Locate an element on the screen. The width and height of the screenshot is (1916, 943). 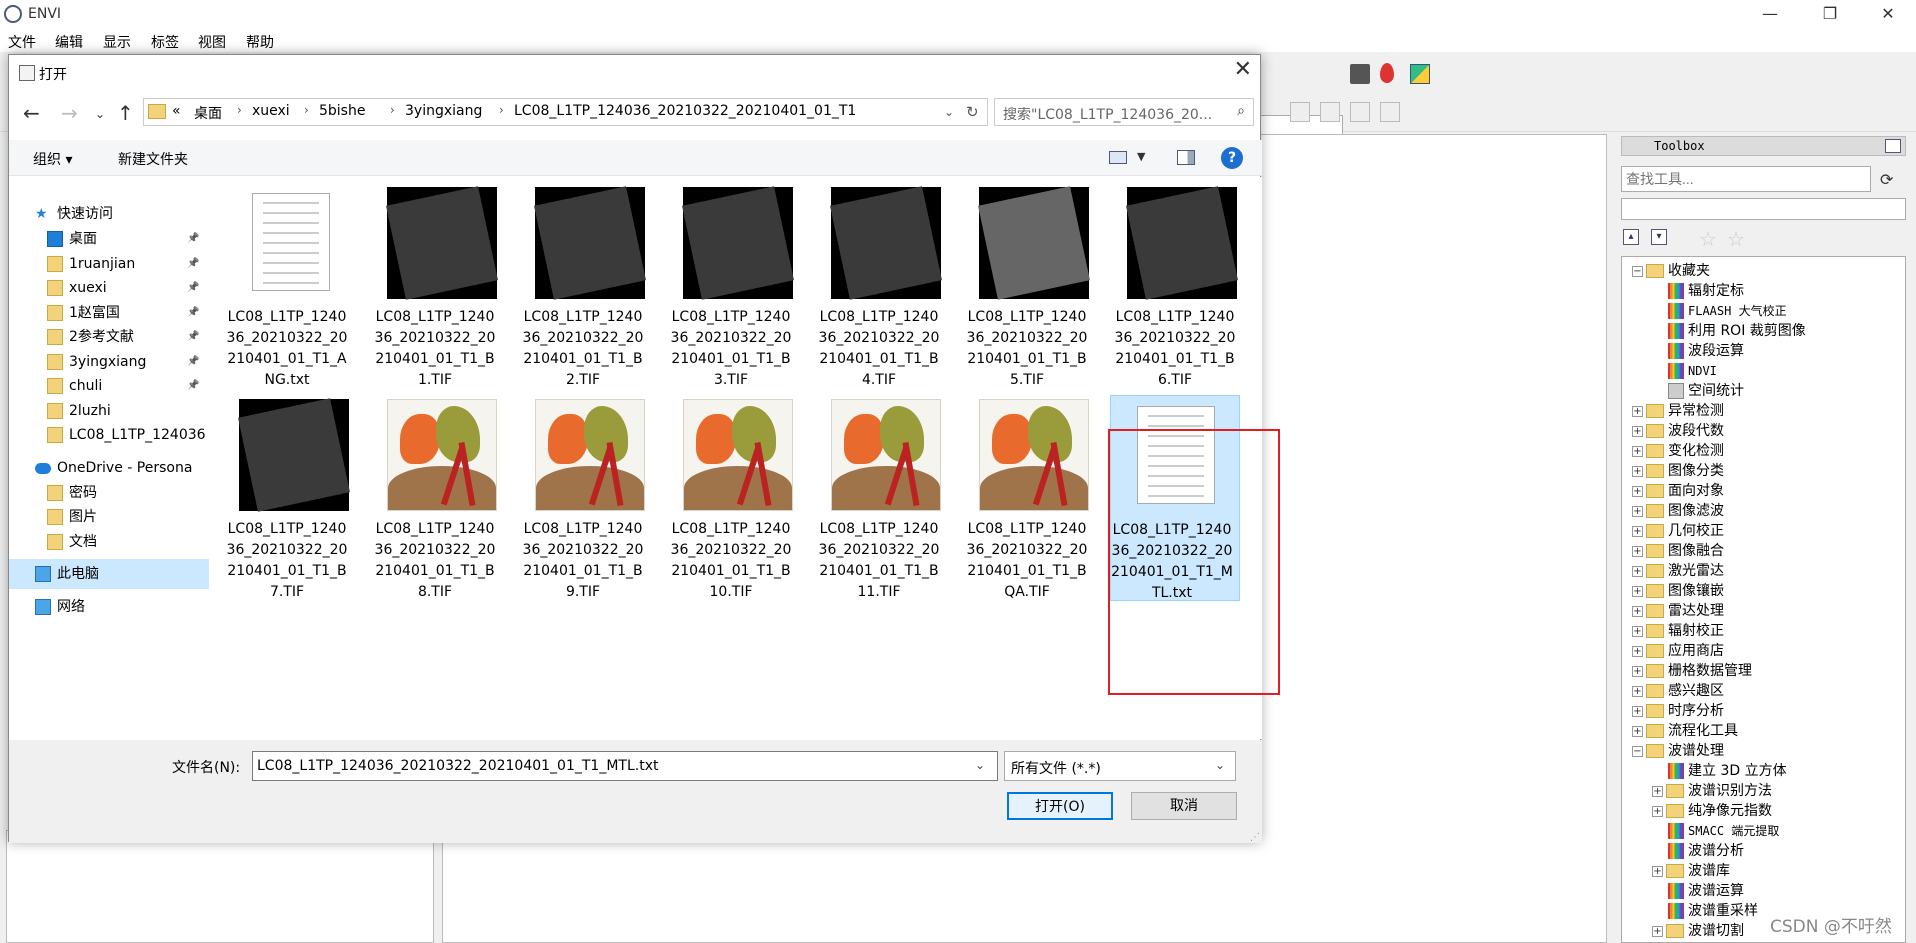
toolbox-filter is located at coordinates (1763, 209).